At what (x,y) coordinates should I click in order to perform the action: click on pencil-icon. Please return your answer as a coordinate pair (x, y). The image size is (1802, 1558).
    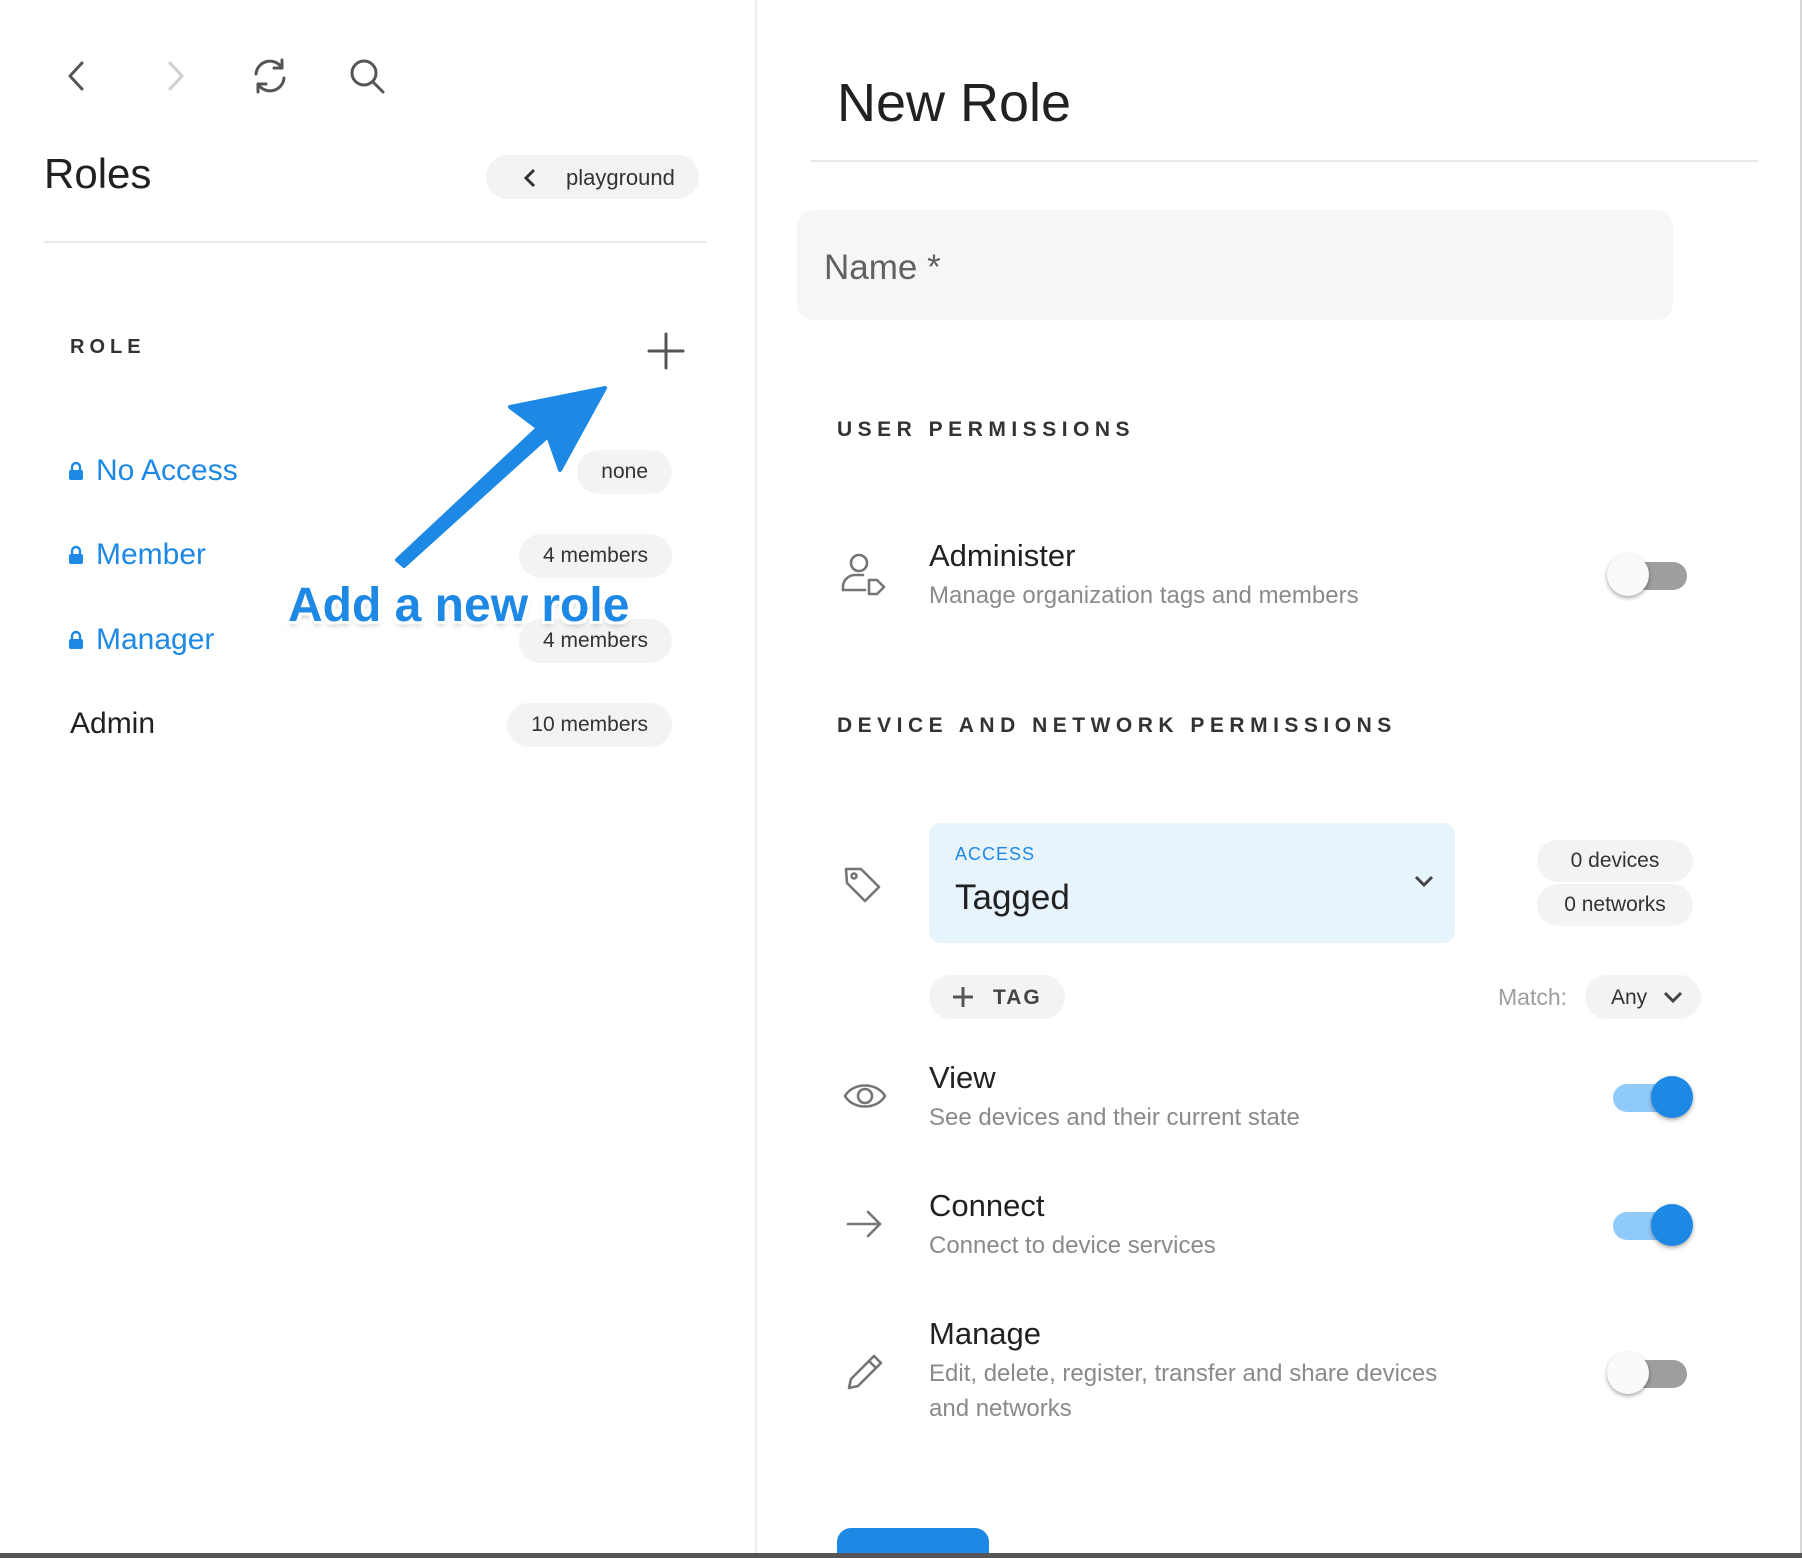
    Looking at the image, I should click on (865, 1372).